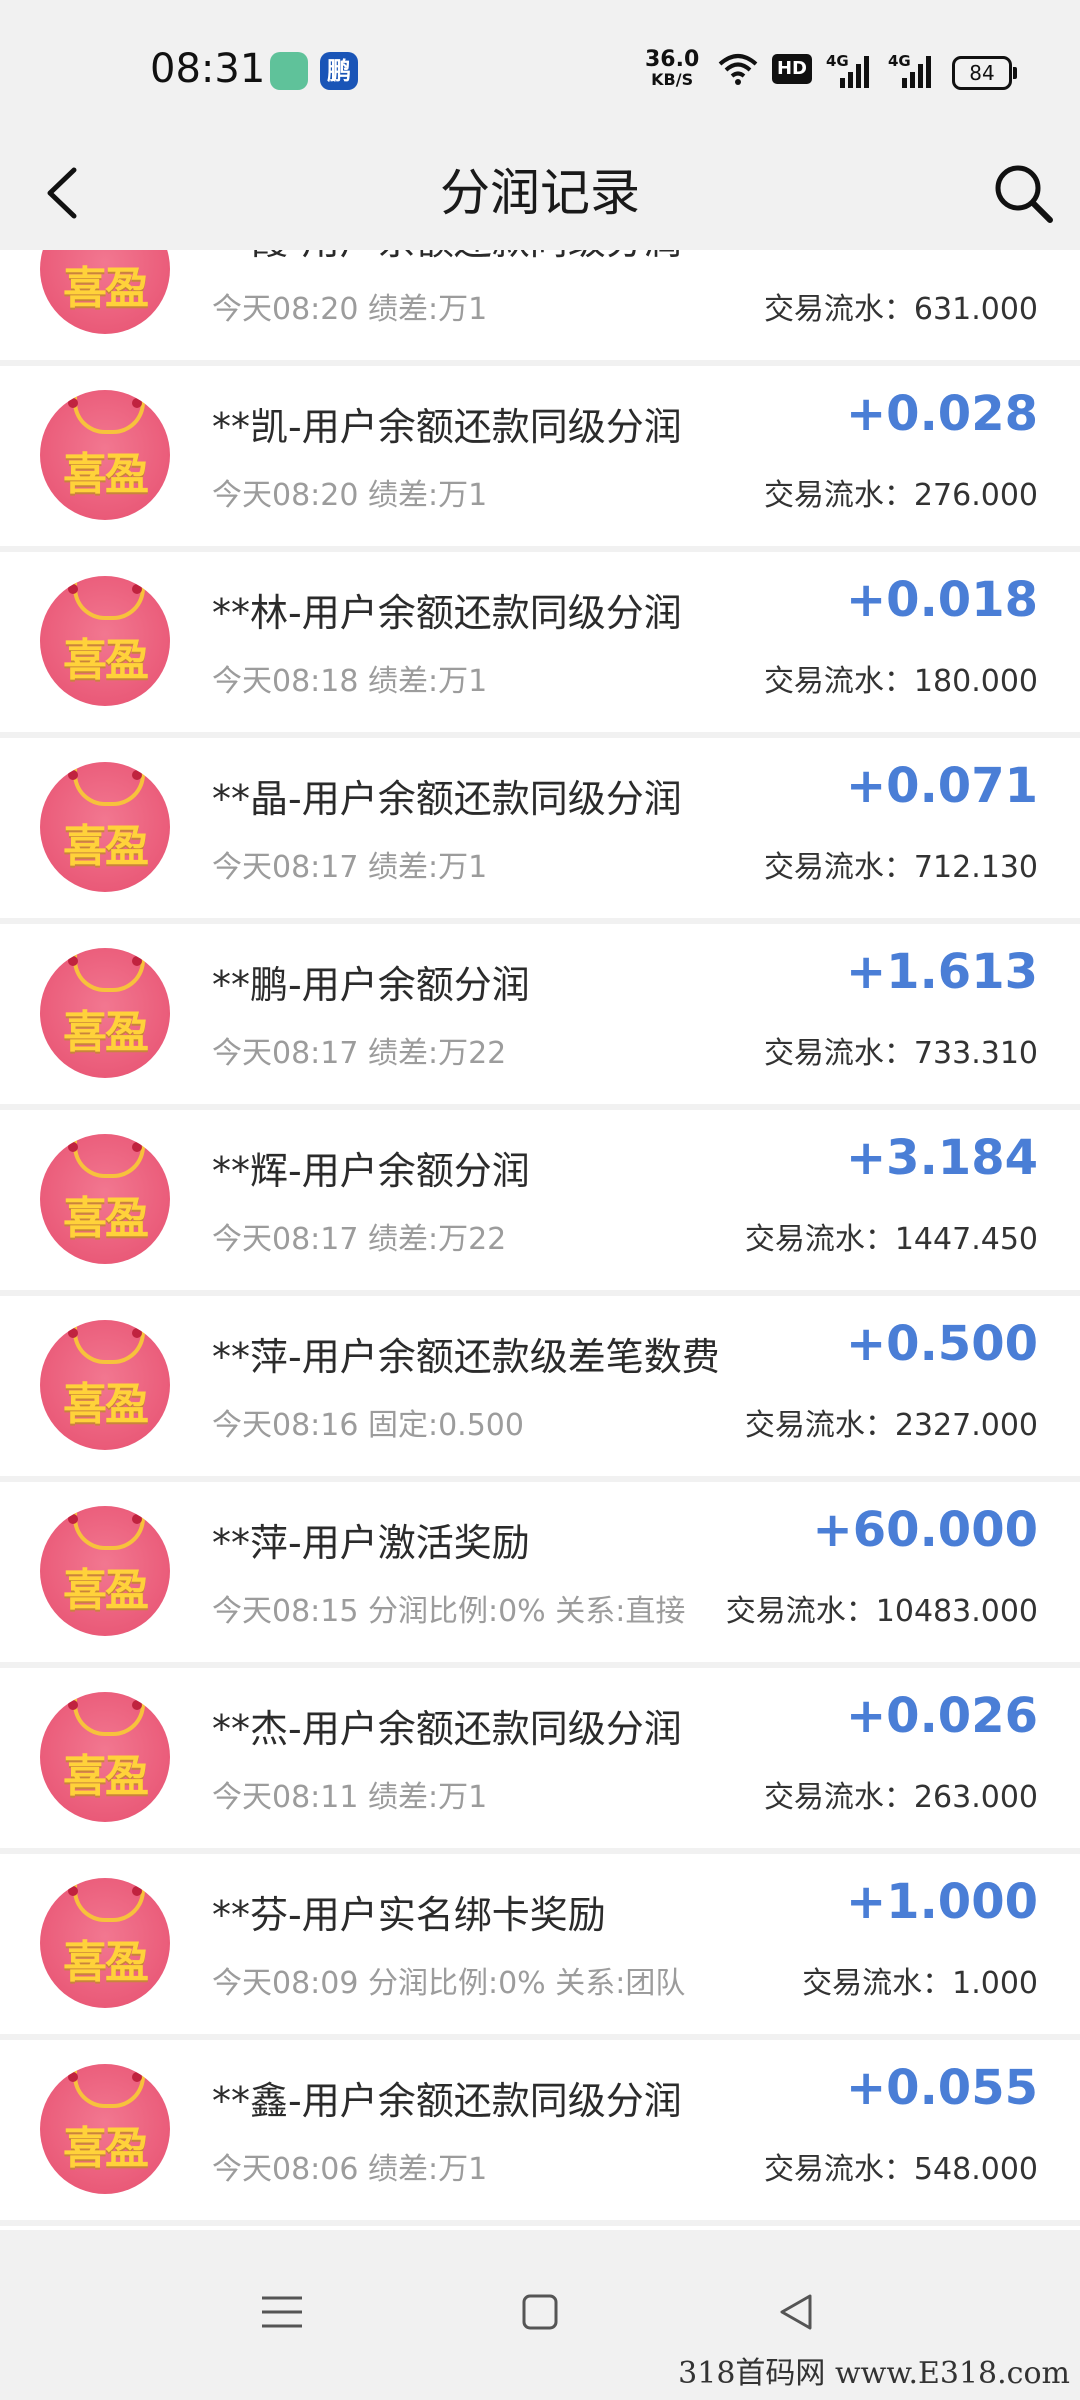 Image resolution: width=1080 pixels, height=2400 pixels. I want to click on net-speed-unit: KB/S, so click(672, 79).